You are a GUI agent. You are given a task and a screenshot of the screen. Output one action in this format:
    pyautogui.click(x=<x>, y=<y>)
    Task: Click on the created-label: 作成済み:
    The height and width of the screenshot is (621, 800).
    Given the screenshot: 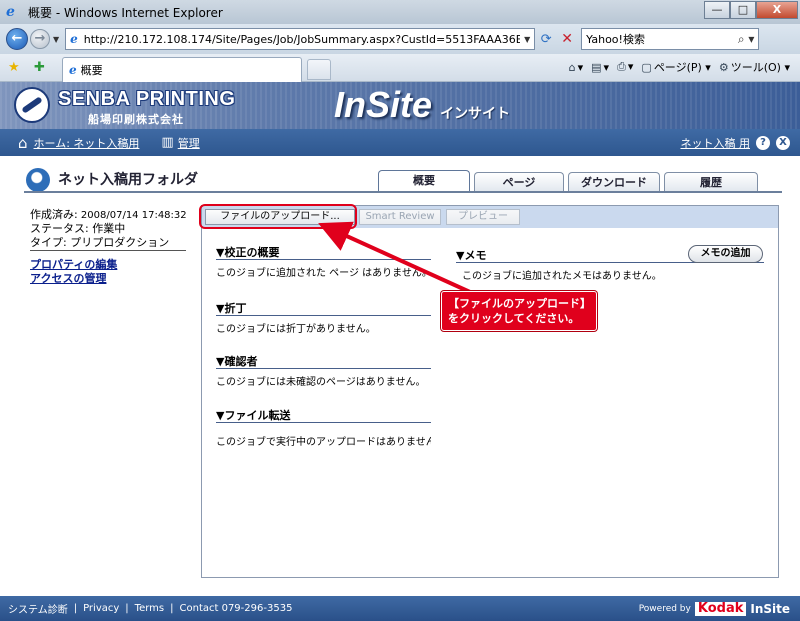 What is the action you would take?
    pyautogui.click(x=54, y=214)
    